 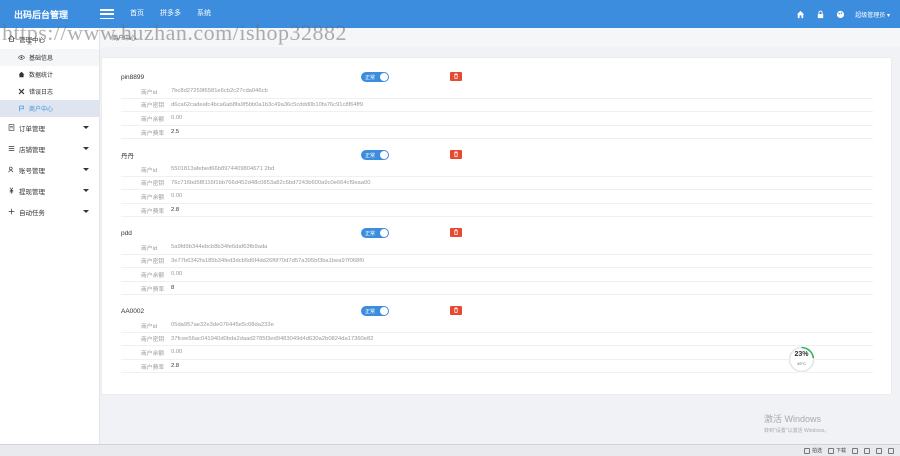 What do you see at coordinates (49, 190) in the screenshot?
I see `sidebar-group-withdraw: 提现管理` at bounding box center [49, 190].